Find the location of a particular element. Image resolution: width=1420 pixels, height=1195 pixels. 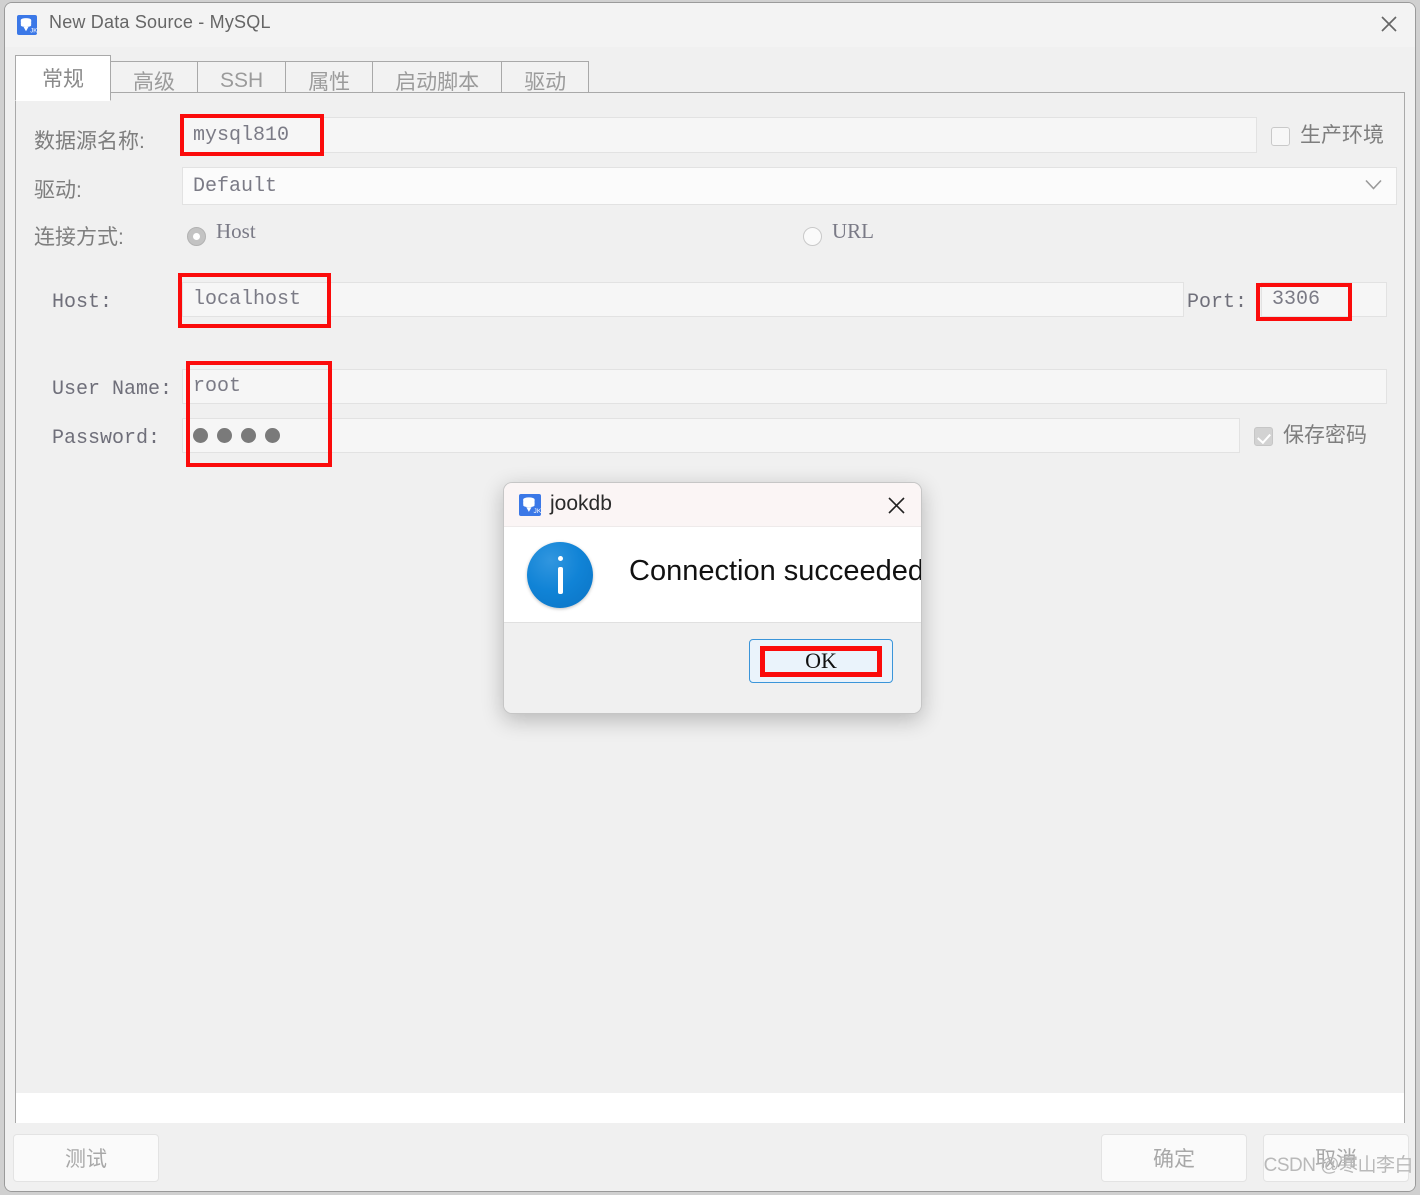

connection-mode-label: 连接方式: is located at coordinates (79, 237).